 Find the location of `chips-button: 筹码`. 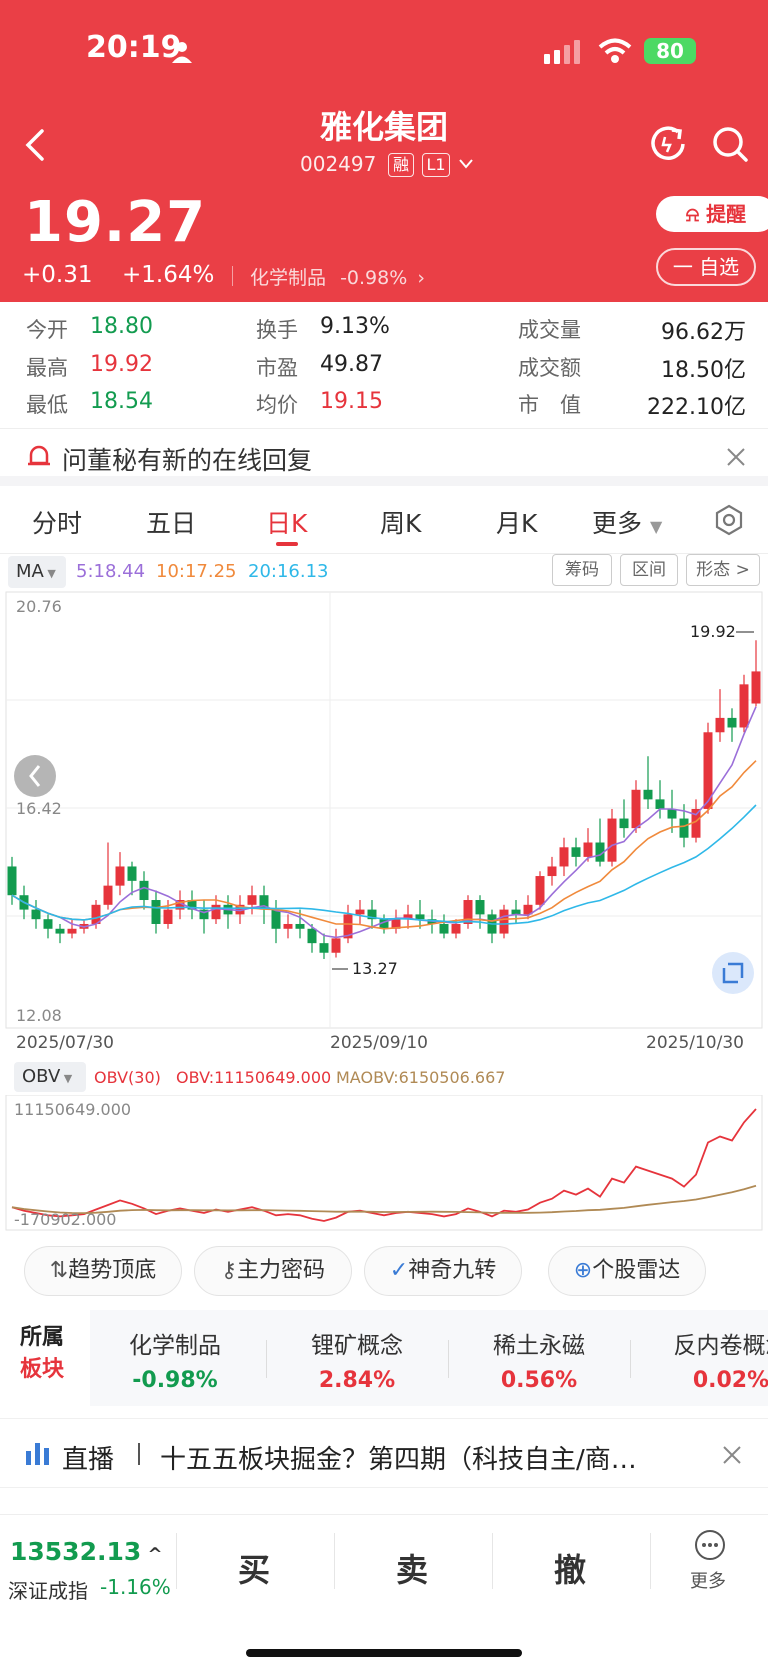

chips-button: 筹码 is located at coordinates (582, 570).